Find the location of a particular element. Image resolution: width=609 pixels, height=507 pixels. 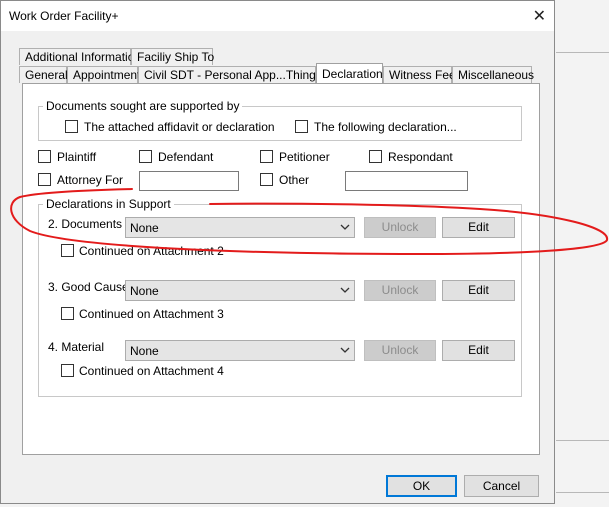

respondant-checkbox is located at coordinates (375, 156).